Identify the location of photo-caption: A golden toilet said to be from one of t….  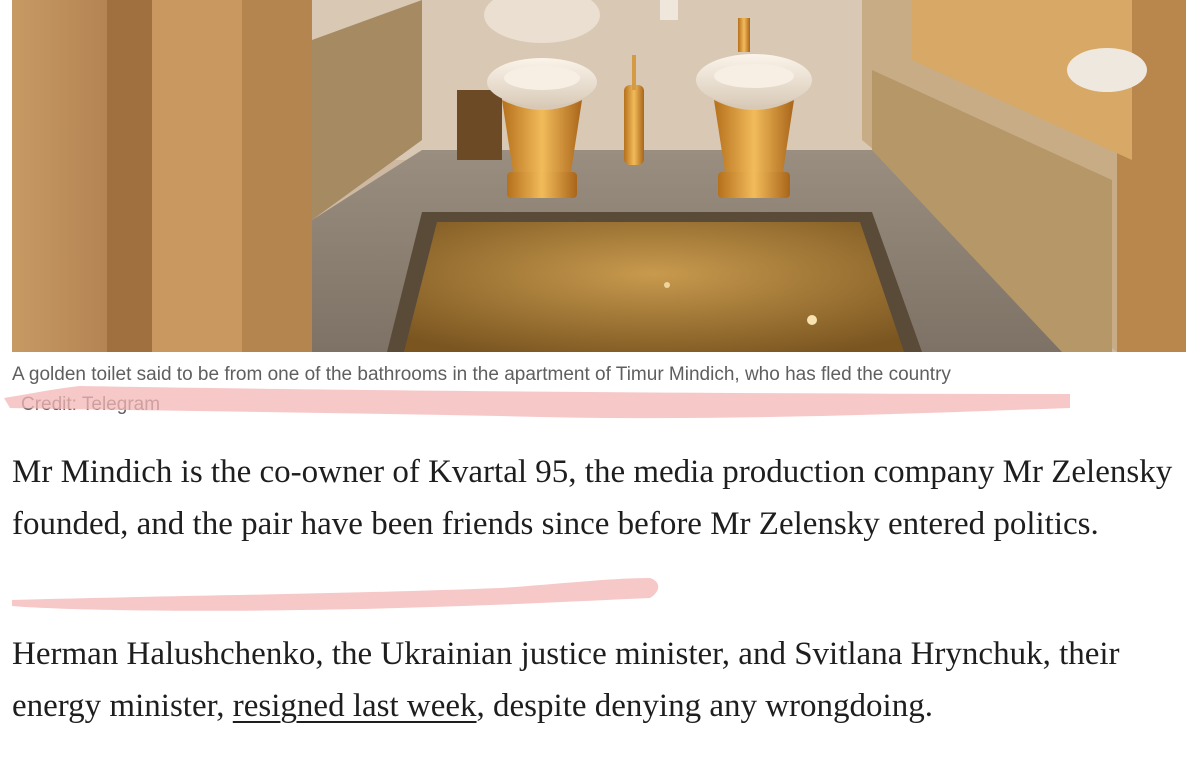
(602, 387).